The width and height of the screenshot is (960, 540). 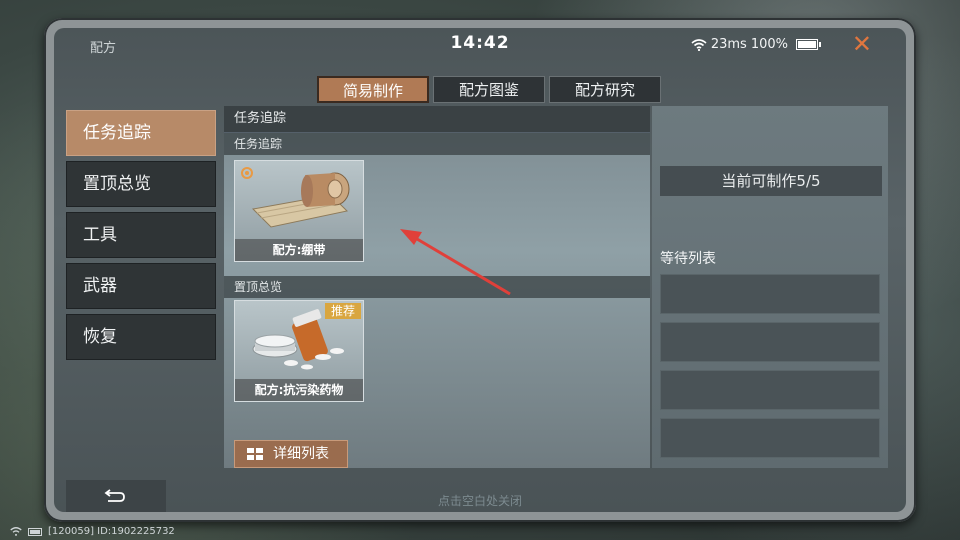 What do you see at coordinates (141, 133) in the screenshot?
I see `sidebar-item-task-tracking: 任务追踪` at bounding box center [141, 133].